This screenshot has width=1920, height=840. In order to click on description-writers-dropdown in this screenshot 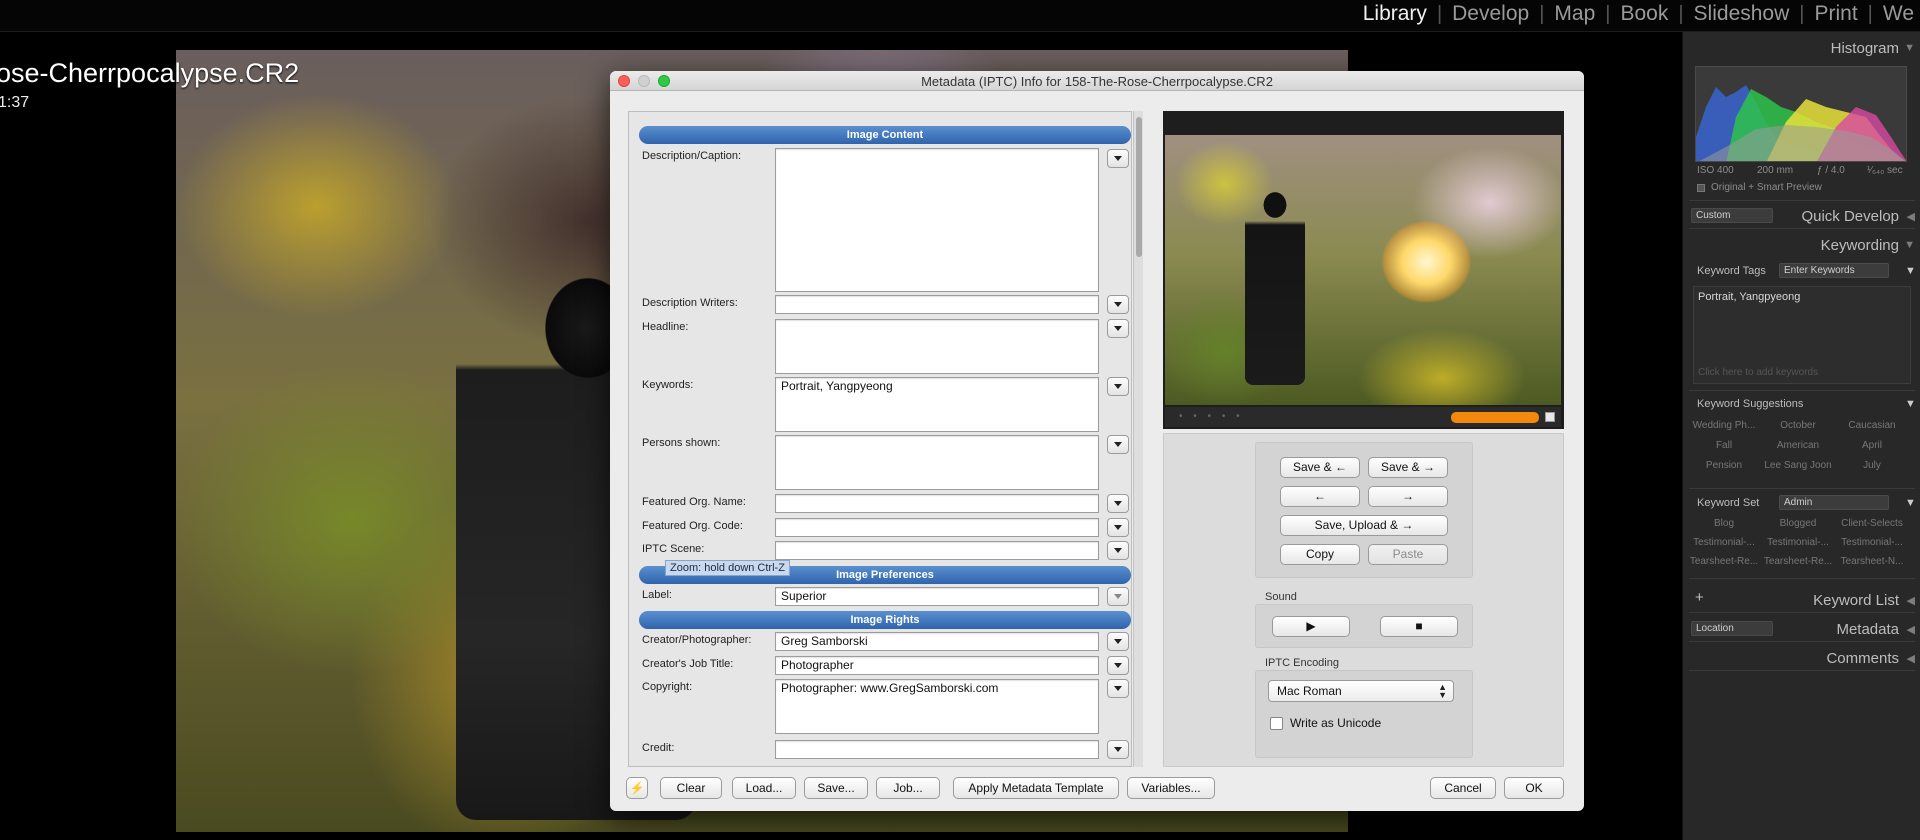, I will do `click(1118, 304)`.